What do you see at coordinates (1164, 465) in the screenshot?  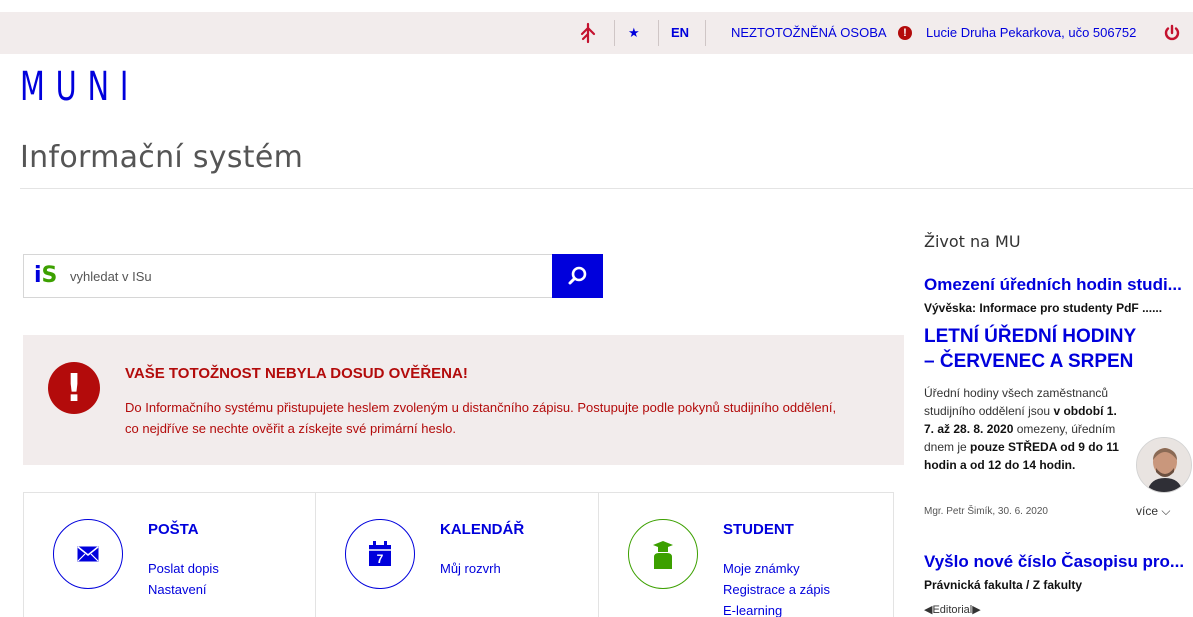 I see `avatar` at bounding box center [1164, 465].